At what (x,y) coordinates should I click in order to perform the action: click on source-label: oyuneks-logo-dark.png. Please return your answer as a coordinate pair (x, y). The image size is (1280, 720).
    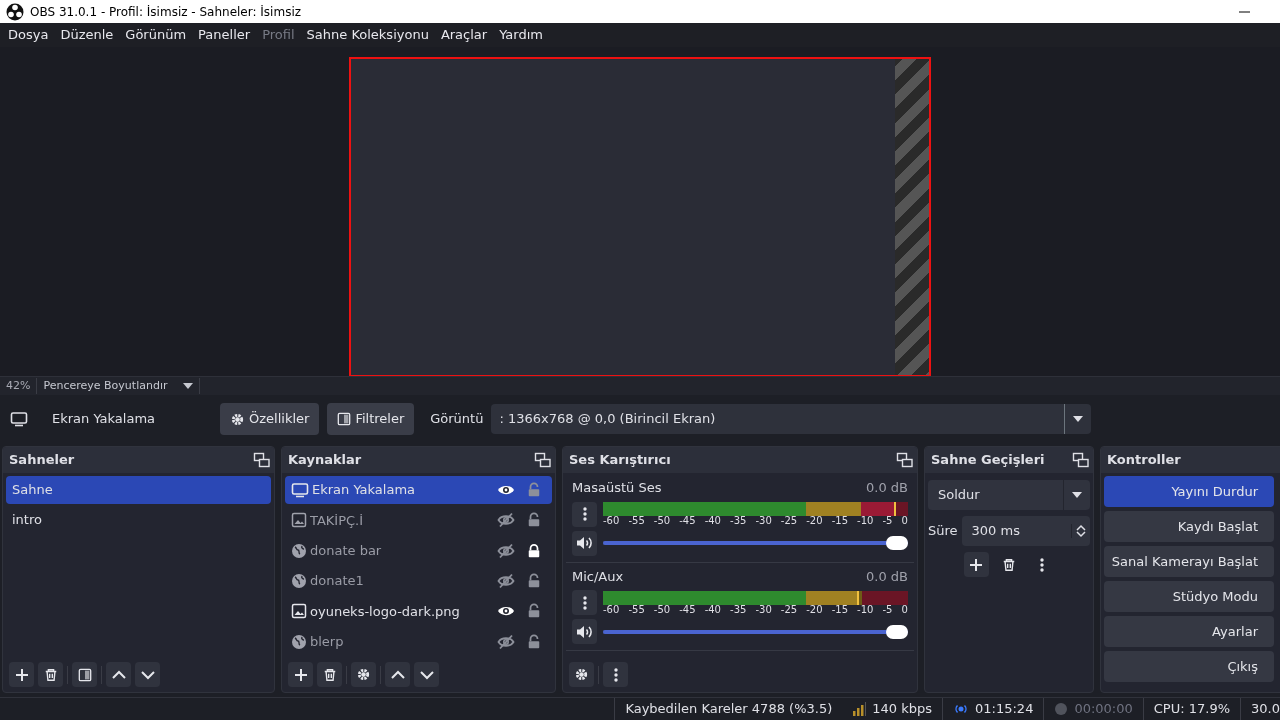
    Looking at the image, I should click on (385, 611).